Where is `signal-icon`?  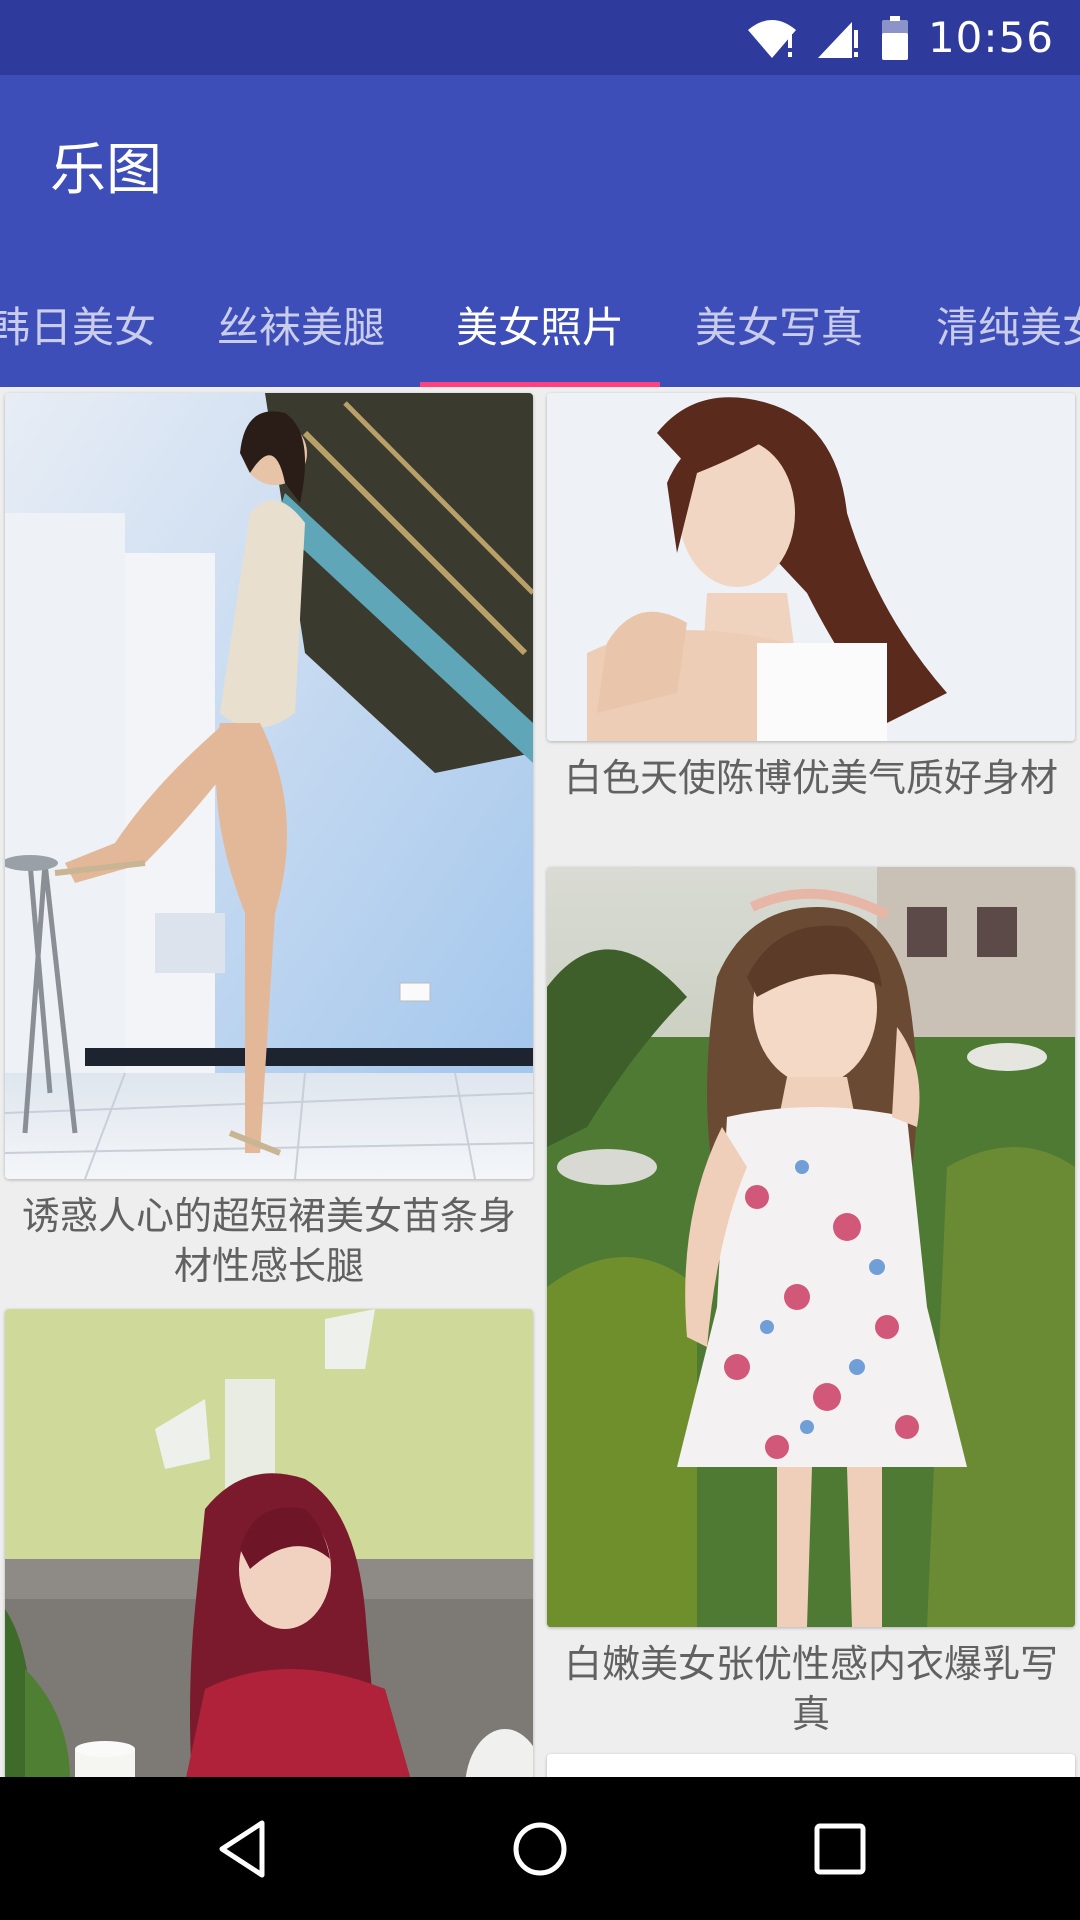 signal-icon is located at coordinates (837, 39).